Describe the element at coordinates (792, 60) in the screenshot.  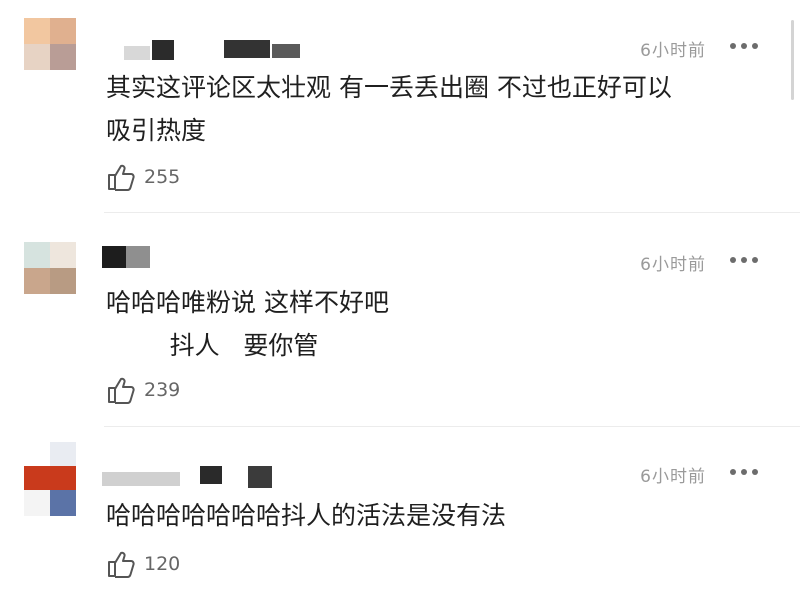
I see `scrollbar` at that location.